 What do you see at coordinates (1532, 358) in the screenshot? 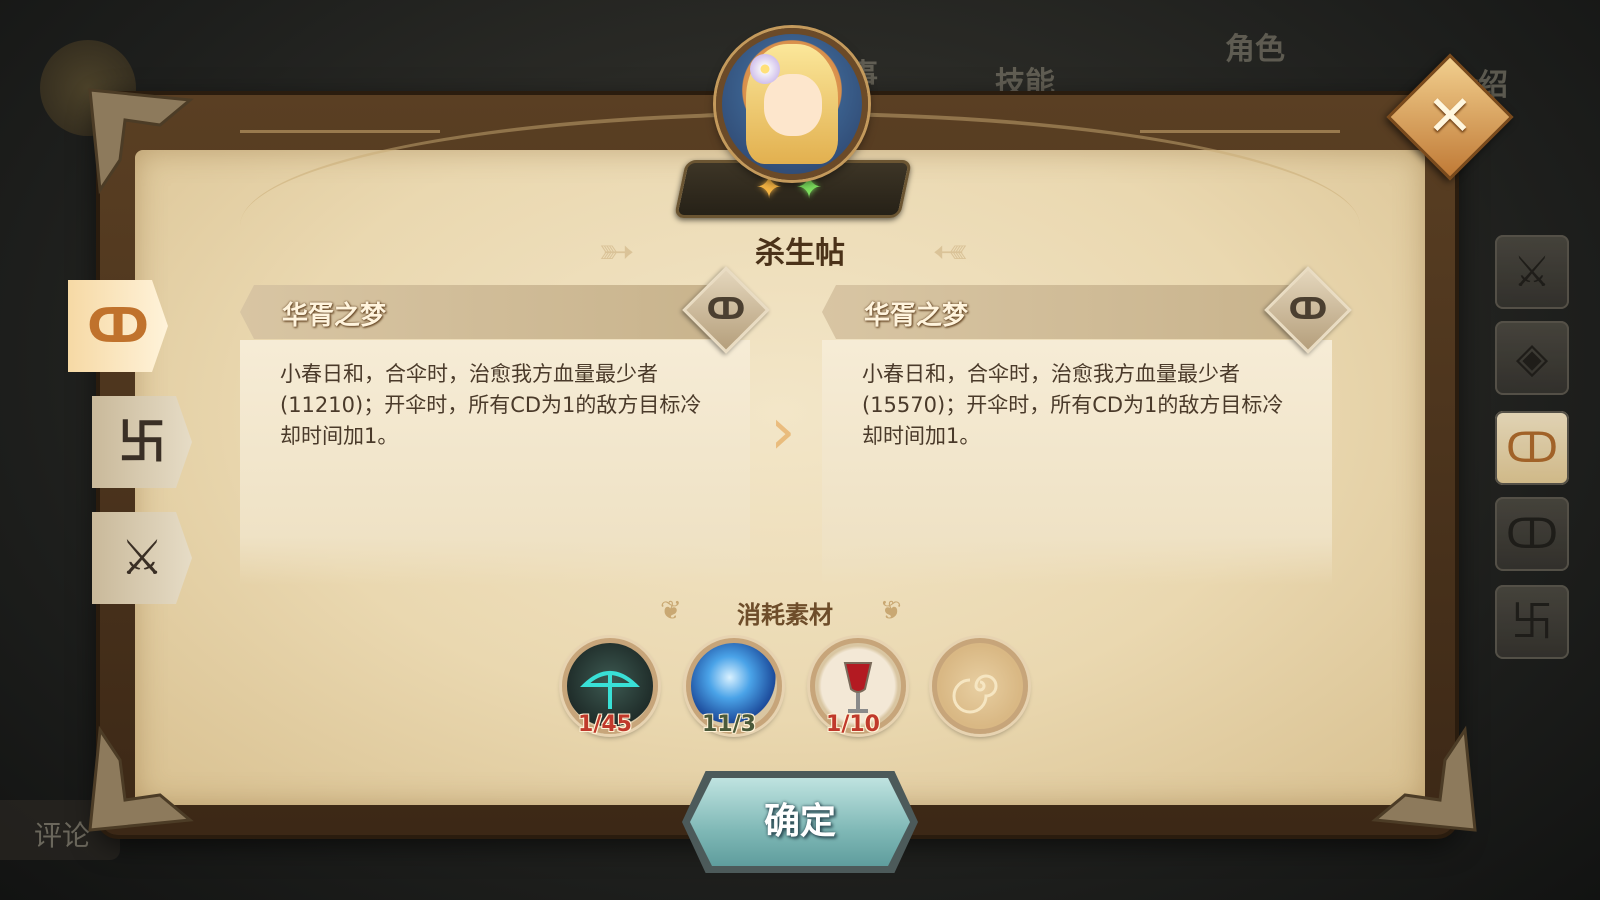
I see `diamond-emblem-icon: ◈` at bounding box center [1532, 358].